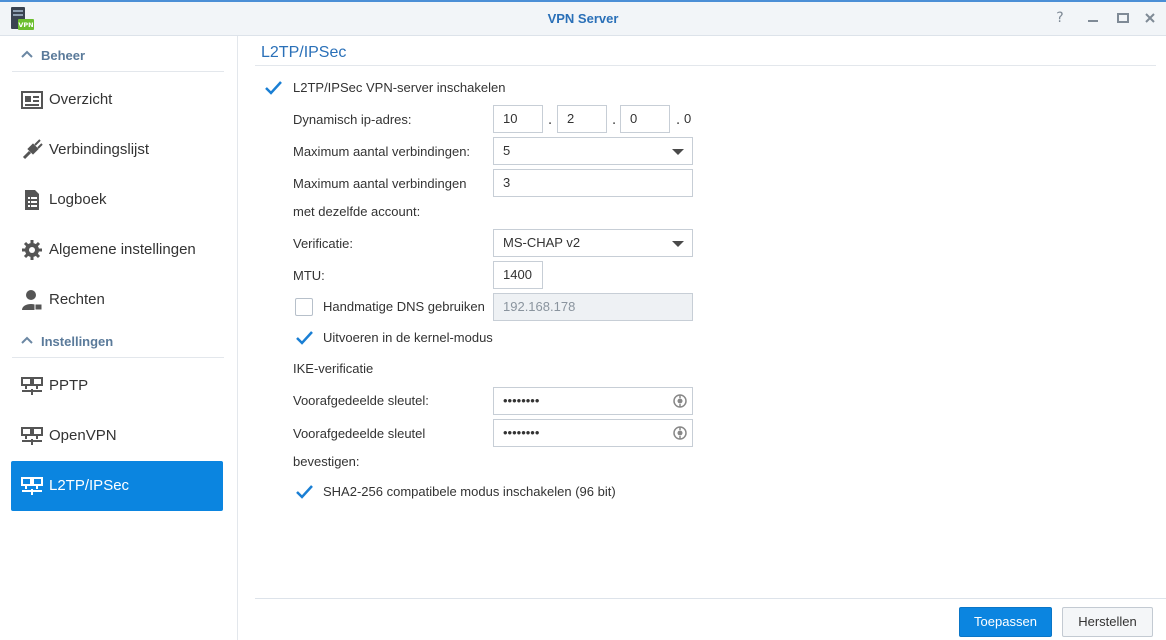 The width and height of the screenshot is (1166, 640). I want to click on psk-input: ••••••••, so click(593, 401).